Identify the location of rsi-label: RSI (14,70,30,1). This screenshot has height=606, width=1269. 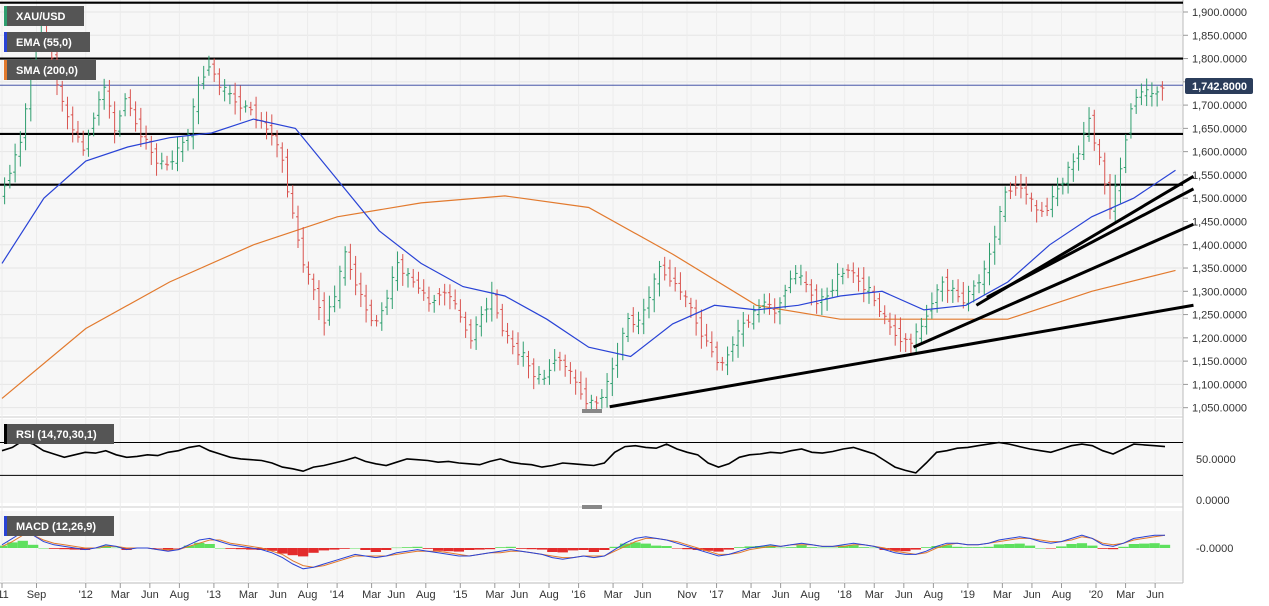
(56, 435).